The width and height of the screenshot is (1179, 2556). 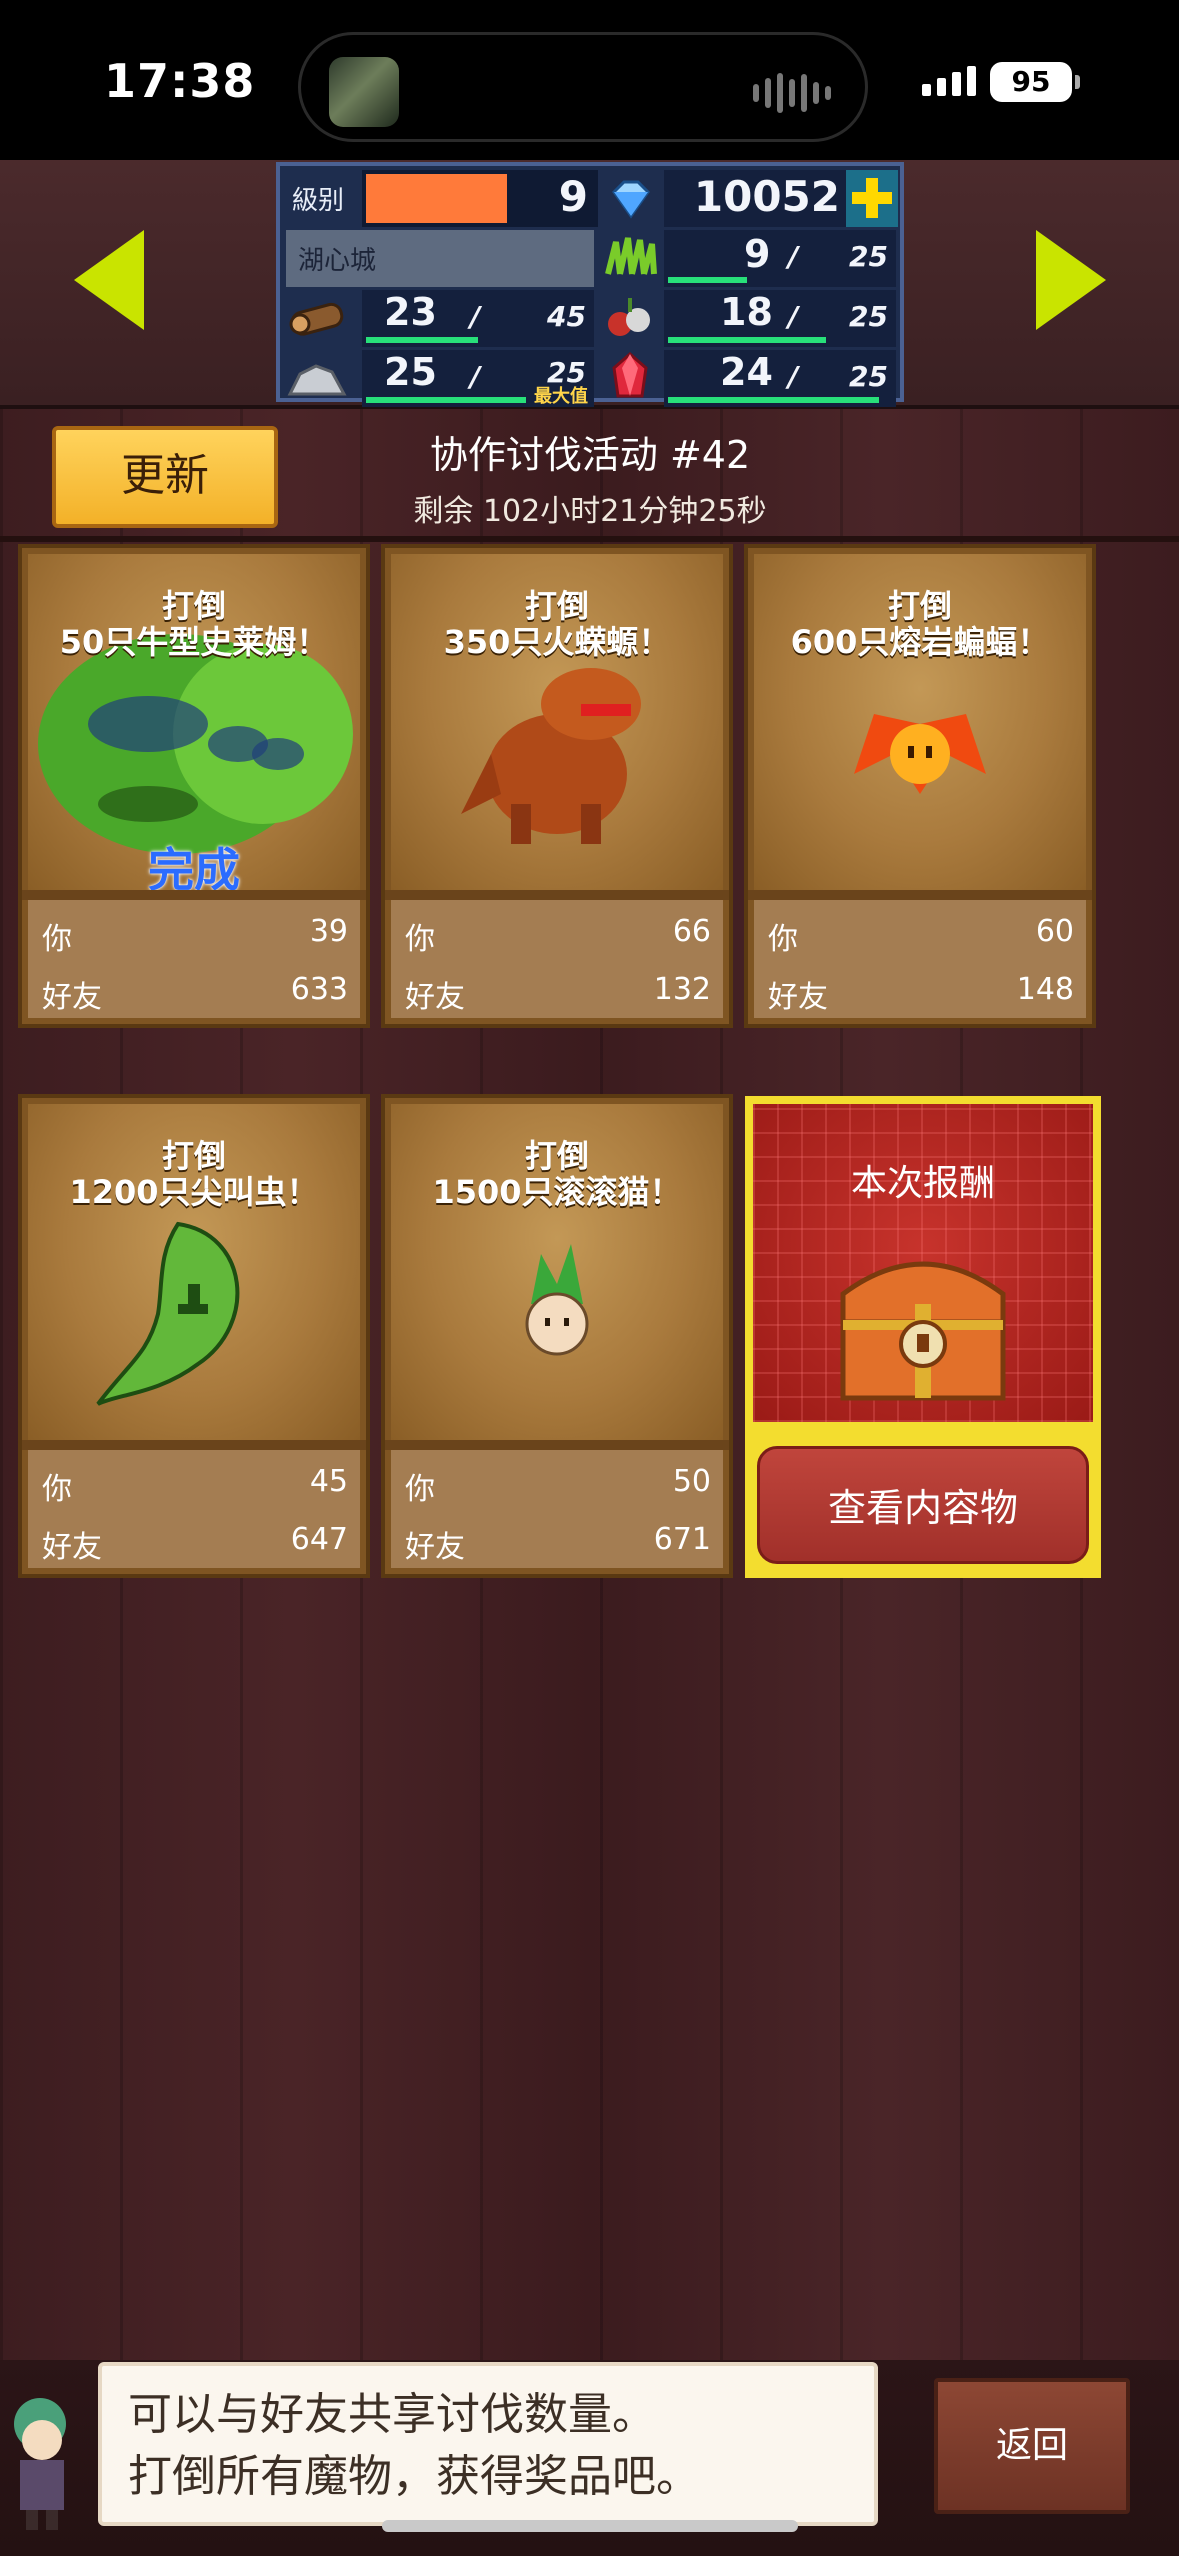 I want to click on card-target-text: 打倒 600只熔岩蝙蝠！, so click(x=920, y=624).